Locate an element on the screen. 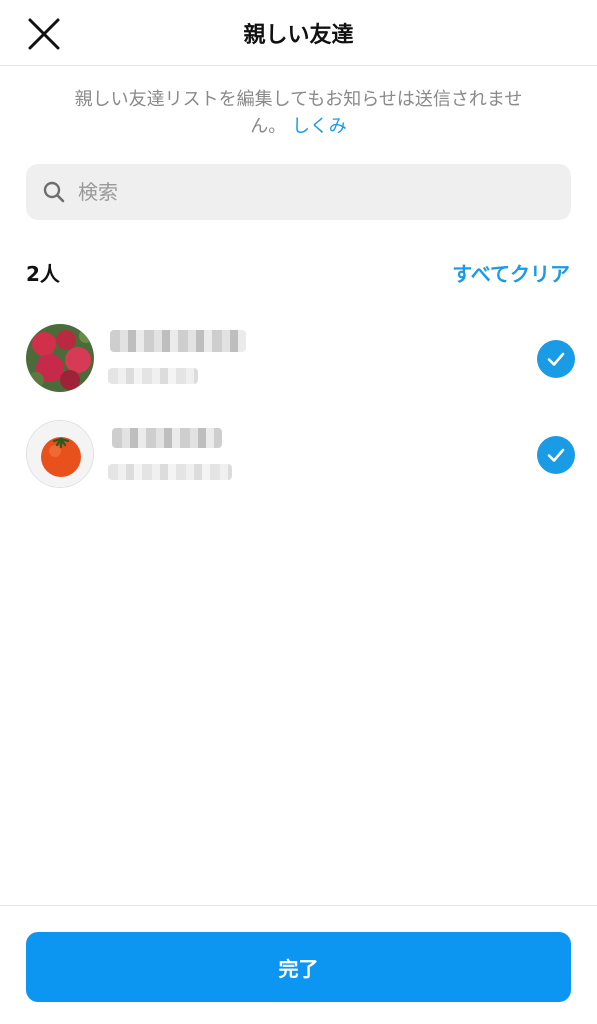  header: 親しい友達 is located at coordinates (298, 33).